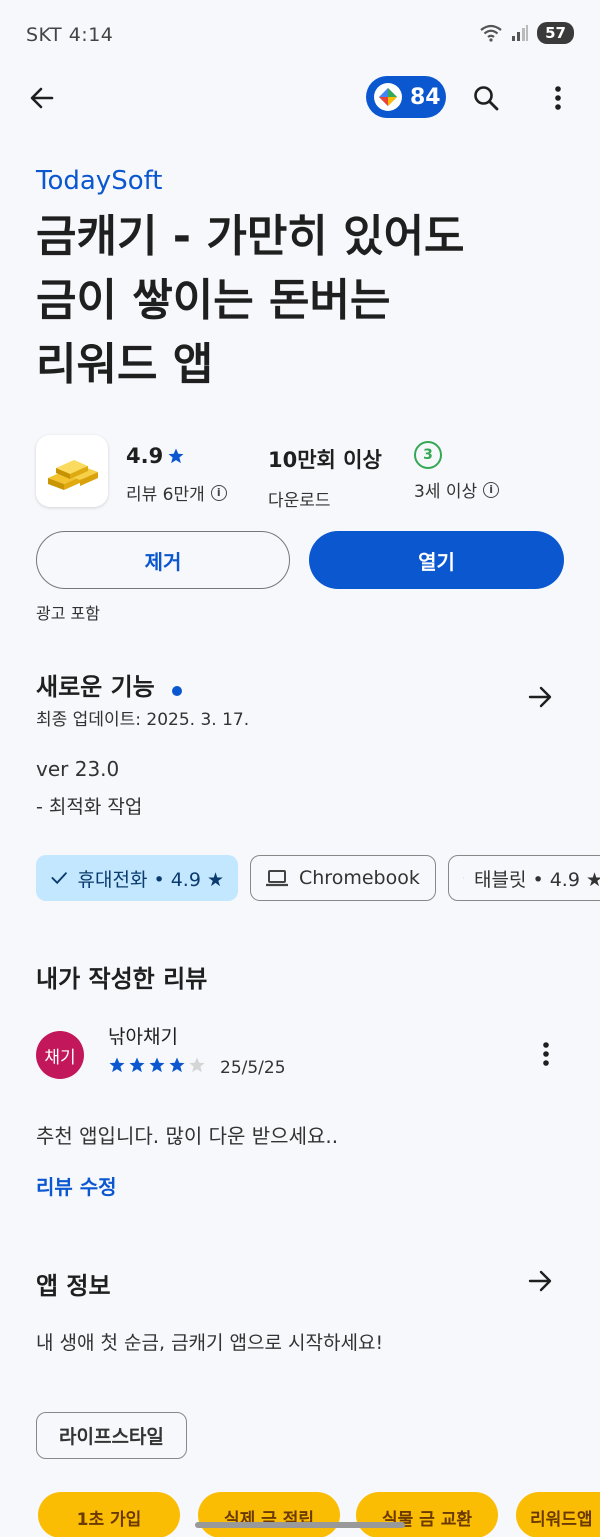 The image size is (600, 1537). What do you see at coordinates (145, 456) in the screenshot?
I see `rating-value: 4.9` at bounding box center [145, 456].